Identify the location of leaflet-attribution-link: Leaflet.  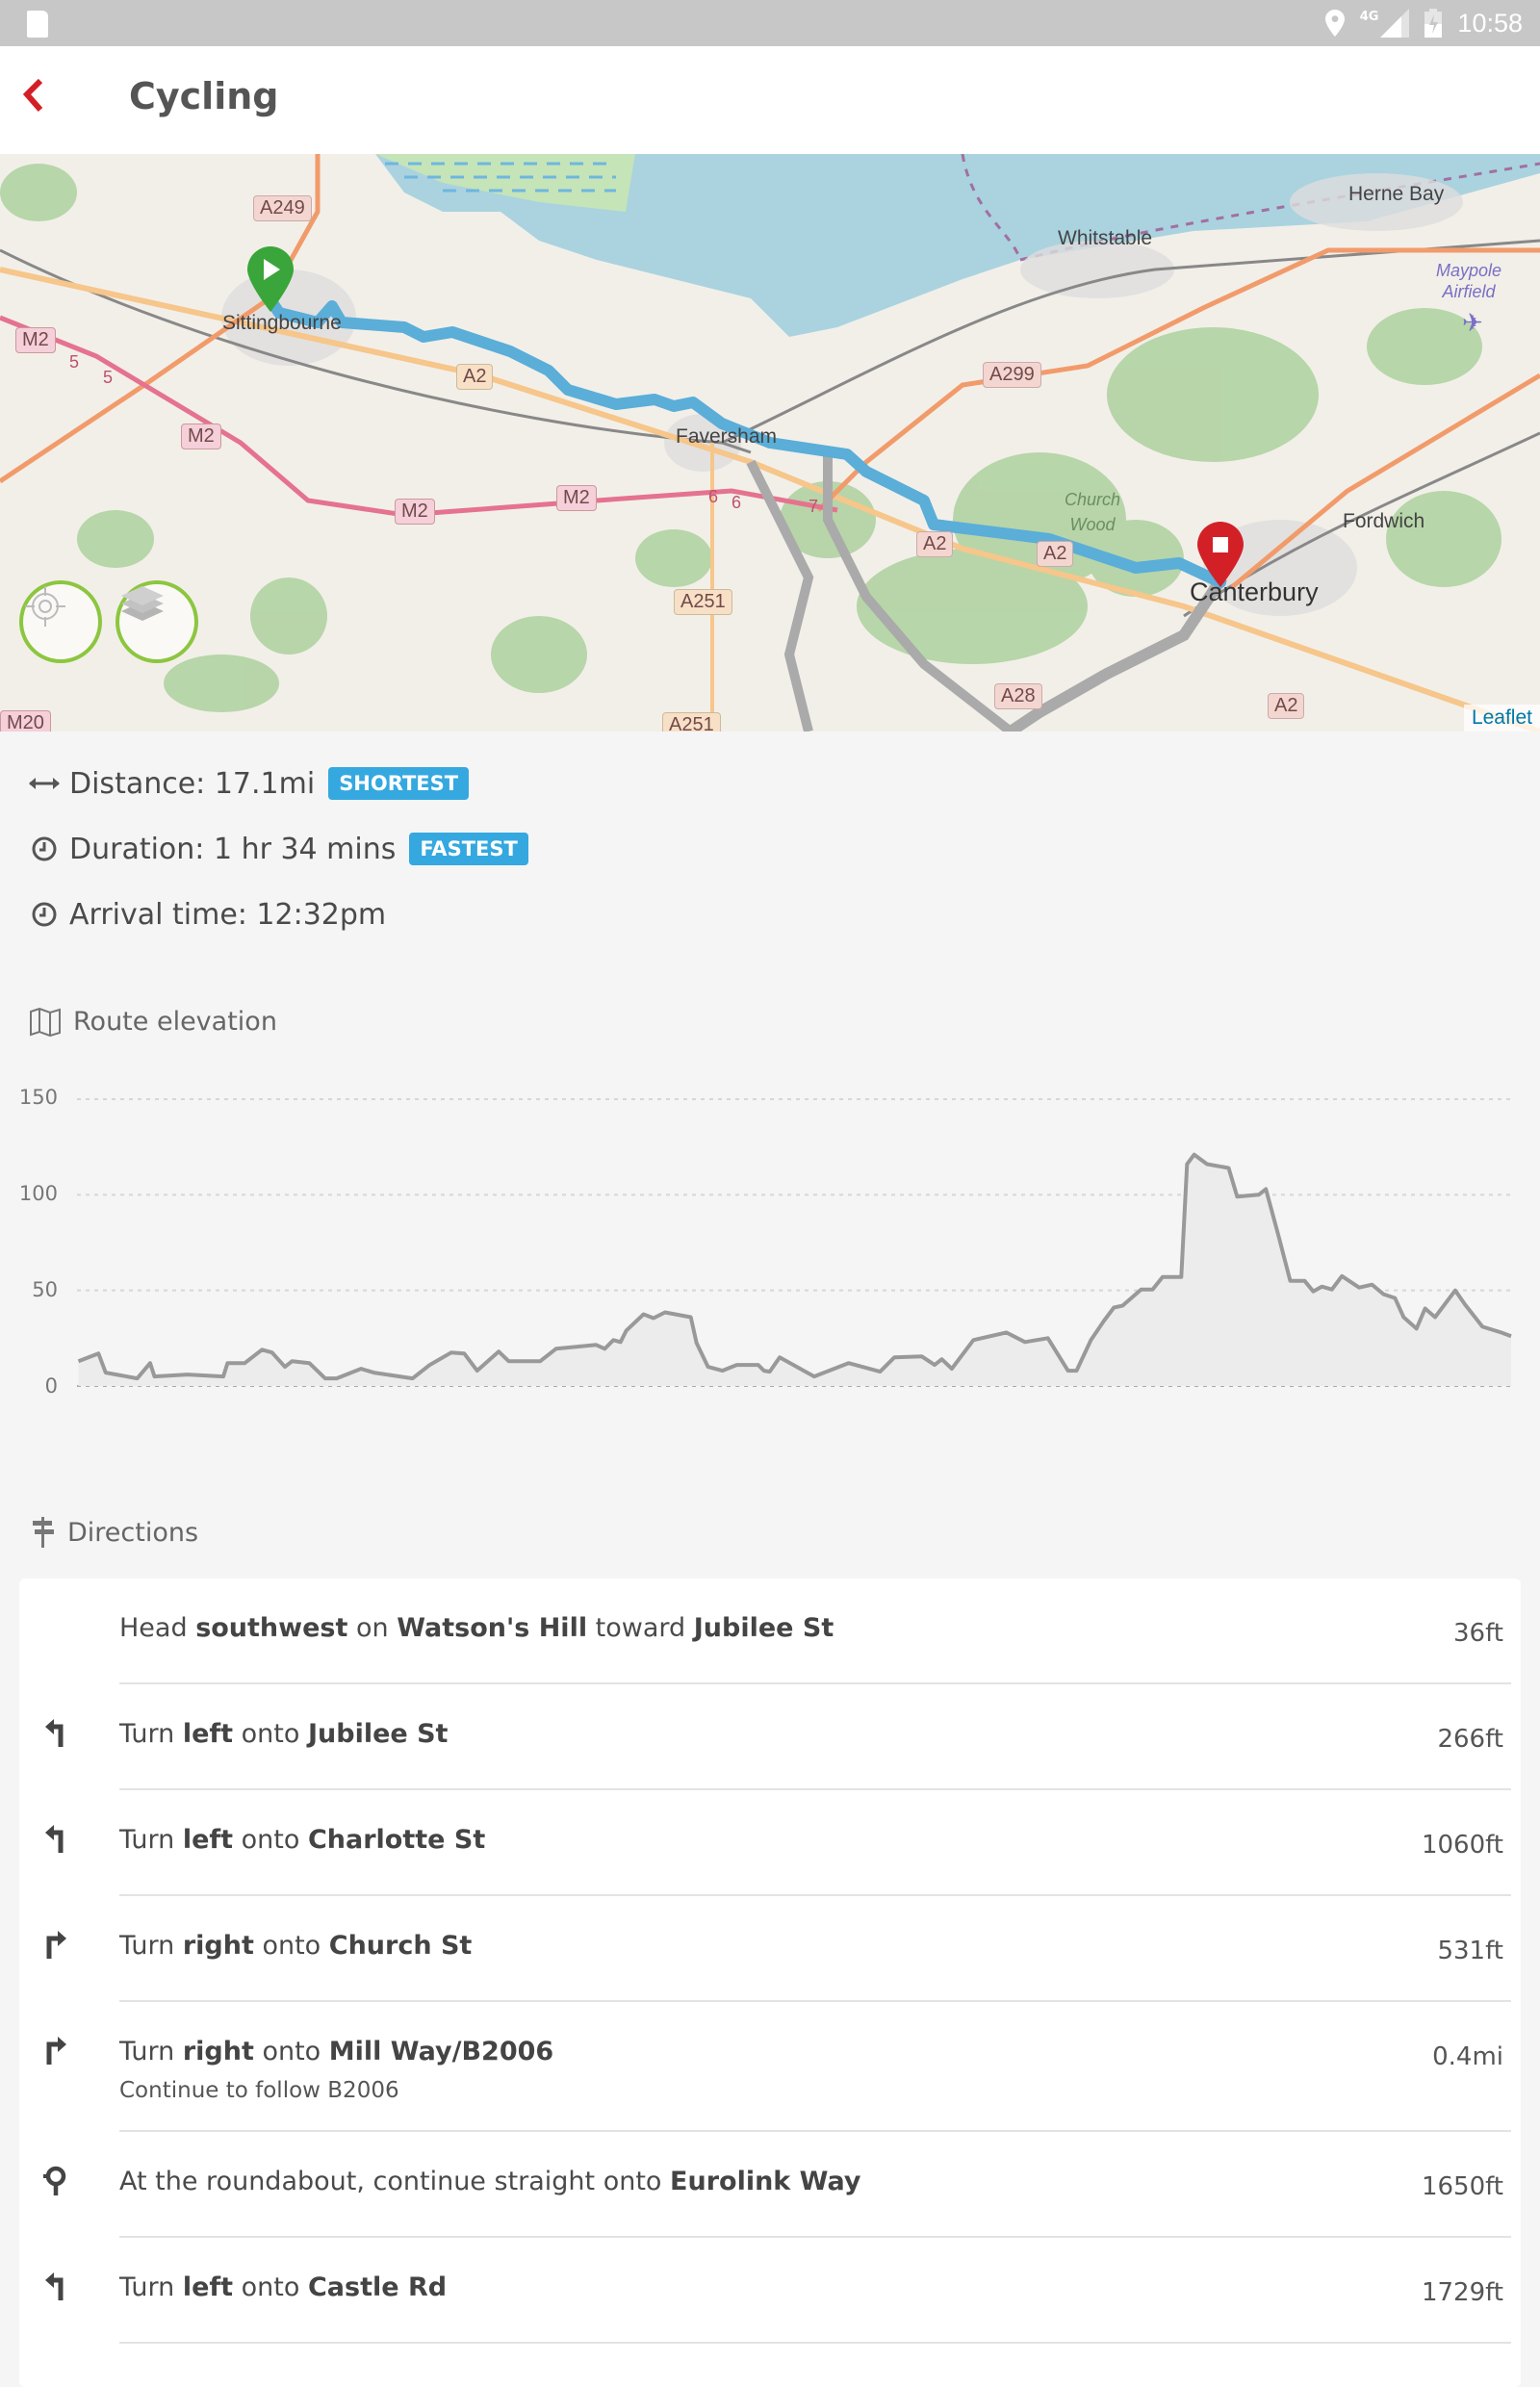
(1502, 718).